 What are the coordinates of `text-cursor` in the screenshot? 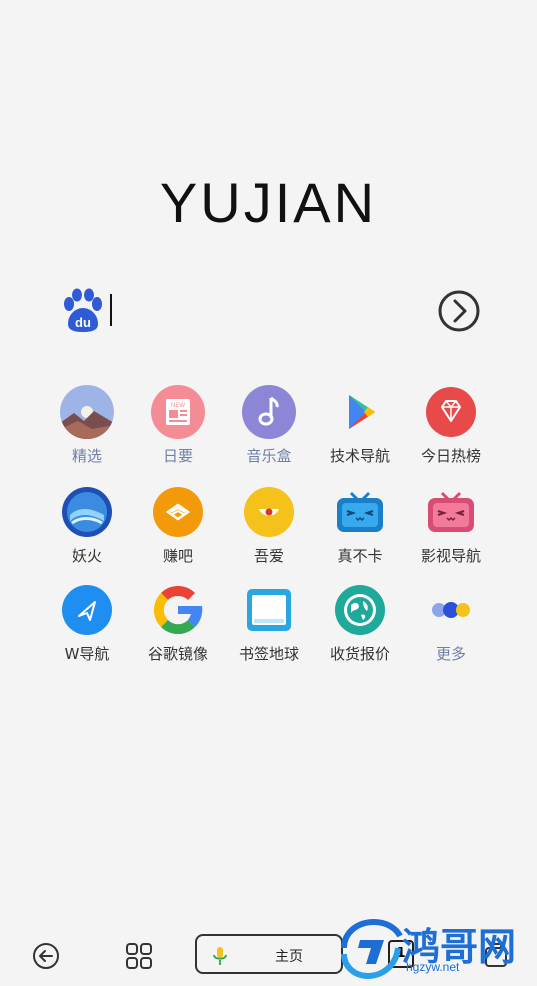 It's located at (111, 310).